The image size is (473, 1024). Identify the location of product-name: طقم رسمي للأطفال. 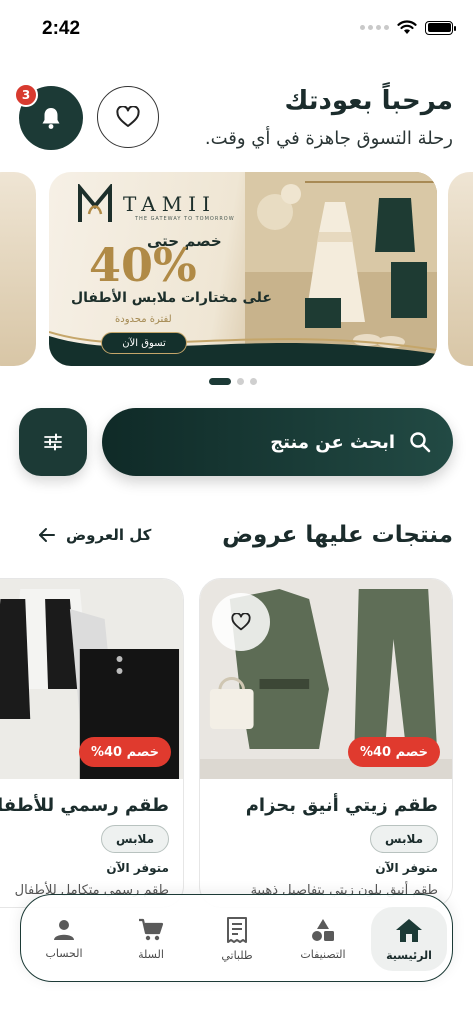
(84, 805).